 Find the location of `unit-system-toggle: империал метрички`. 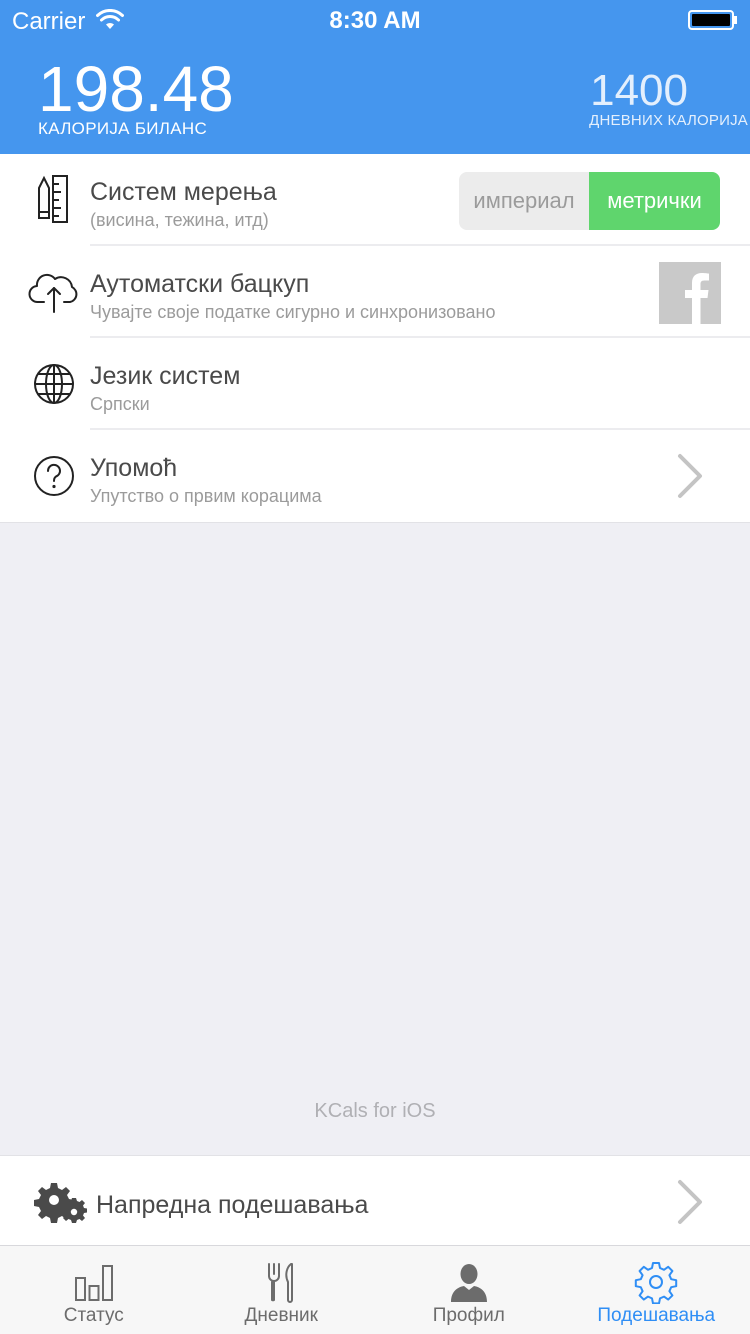

unit-system-toggle: империал метрички is located at coordinates (589, 201).